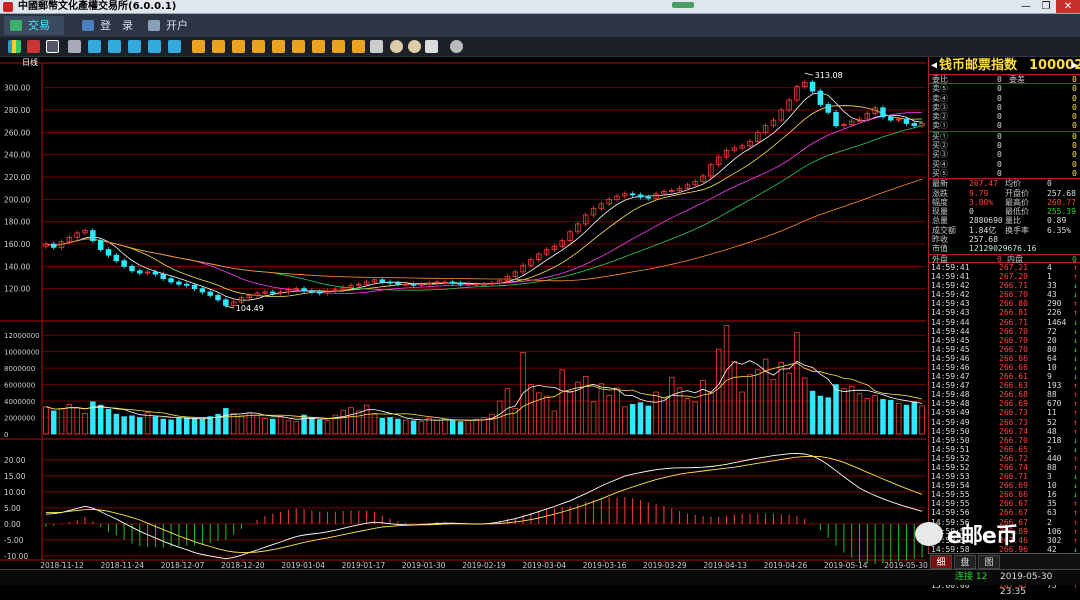 This screenshot has width=1080, height=600. What do you see at coordinates (1004, 331) in the screenshot?
I see `tick-row: 14:59:44 266.70 72 ↓` at bounding box center [1004, 331].